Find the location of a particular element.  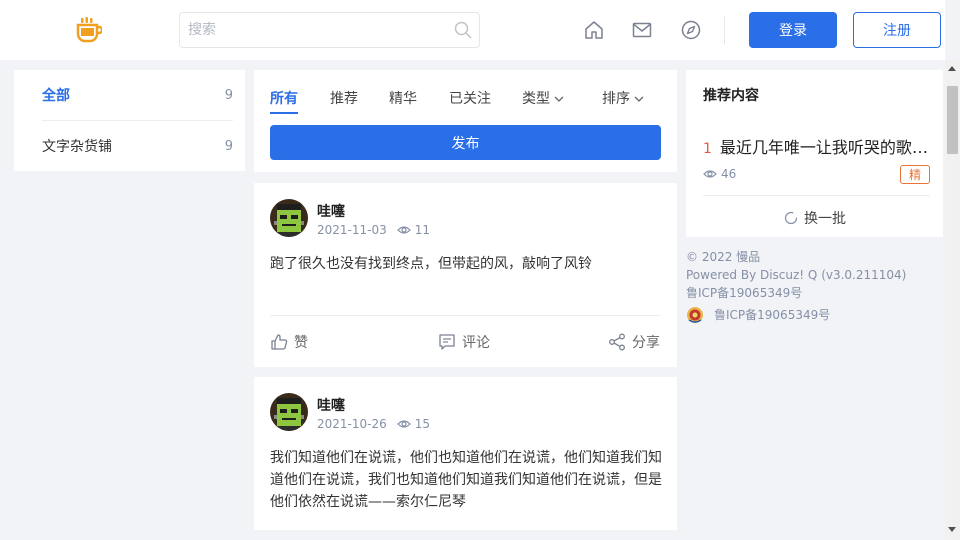

top-header: 登录 注册 is located at coordinates (472, 30).